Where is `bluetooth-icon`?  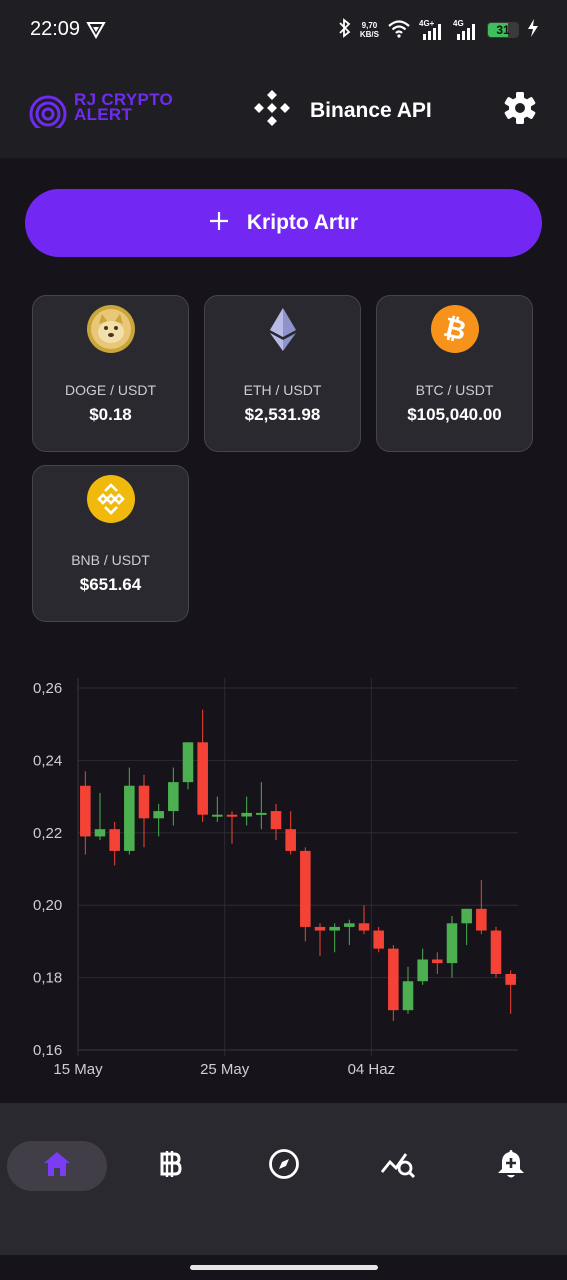 bluetooth-icon is located at coordinates (345, 30).